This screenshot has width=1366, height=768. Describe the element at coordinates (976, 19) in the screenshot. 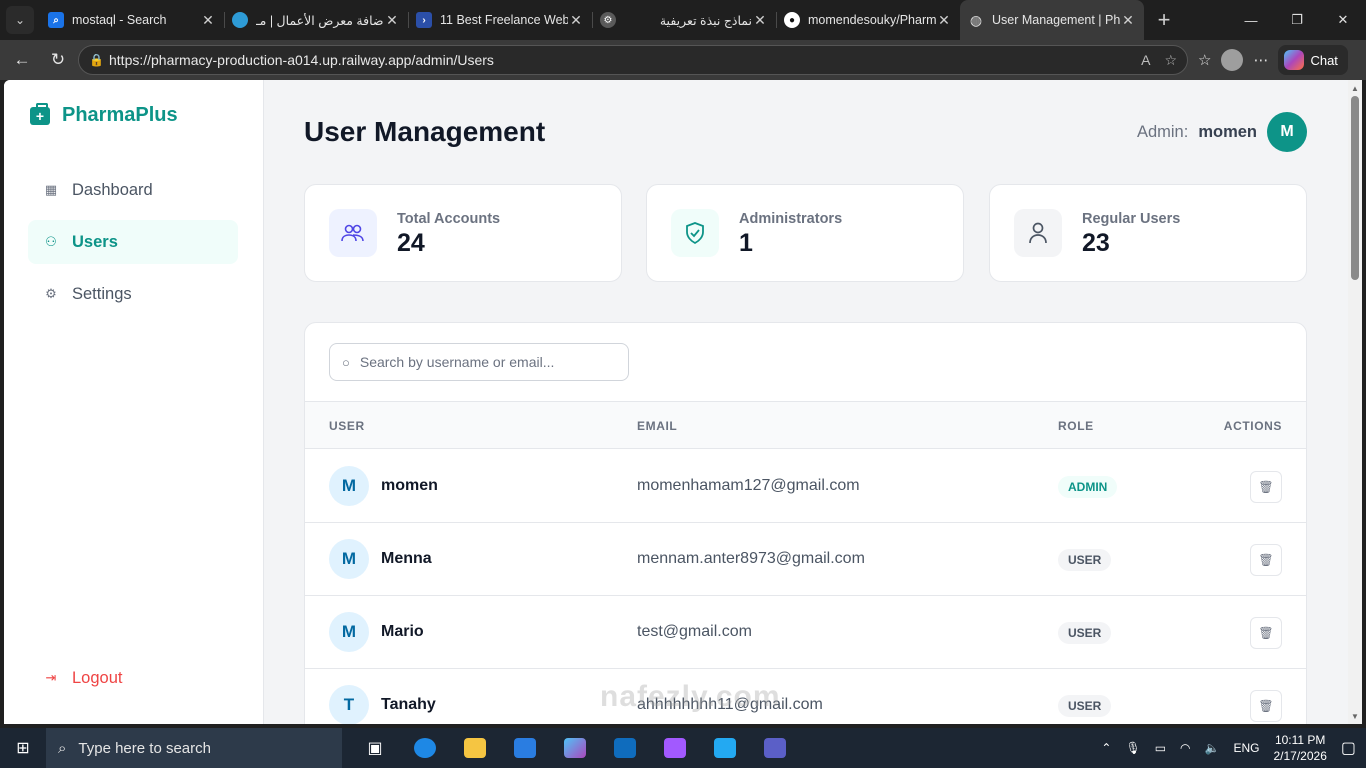

I see `globe-icon: ◍` at that location.